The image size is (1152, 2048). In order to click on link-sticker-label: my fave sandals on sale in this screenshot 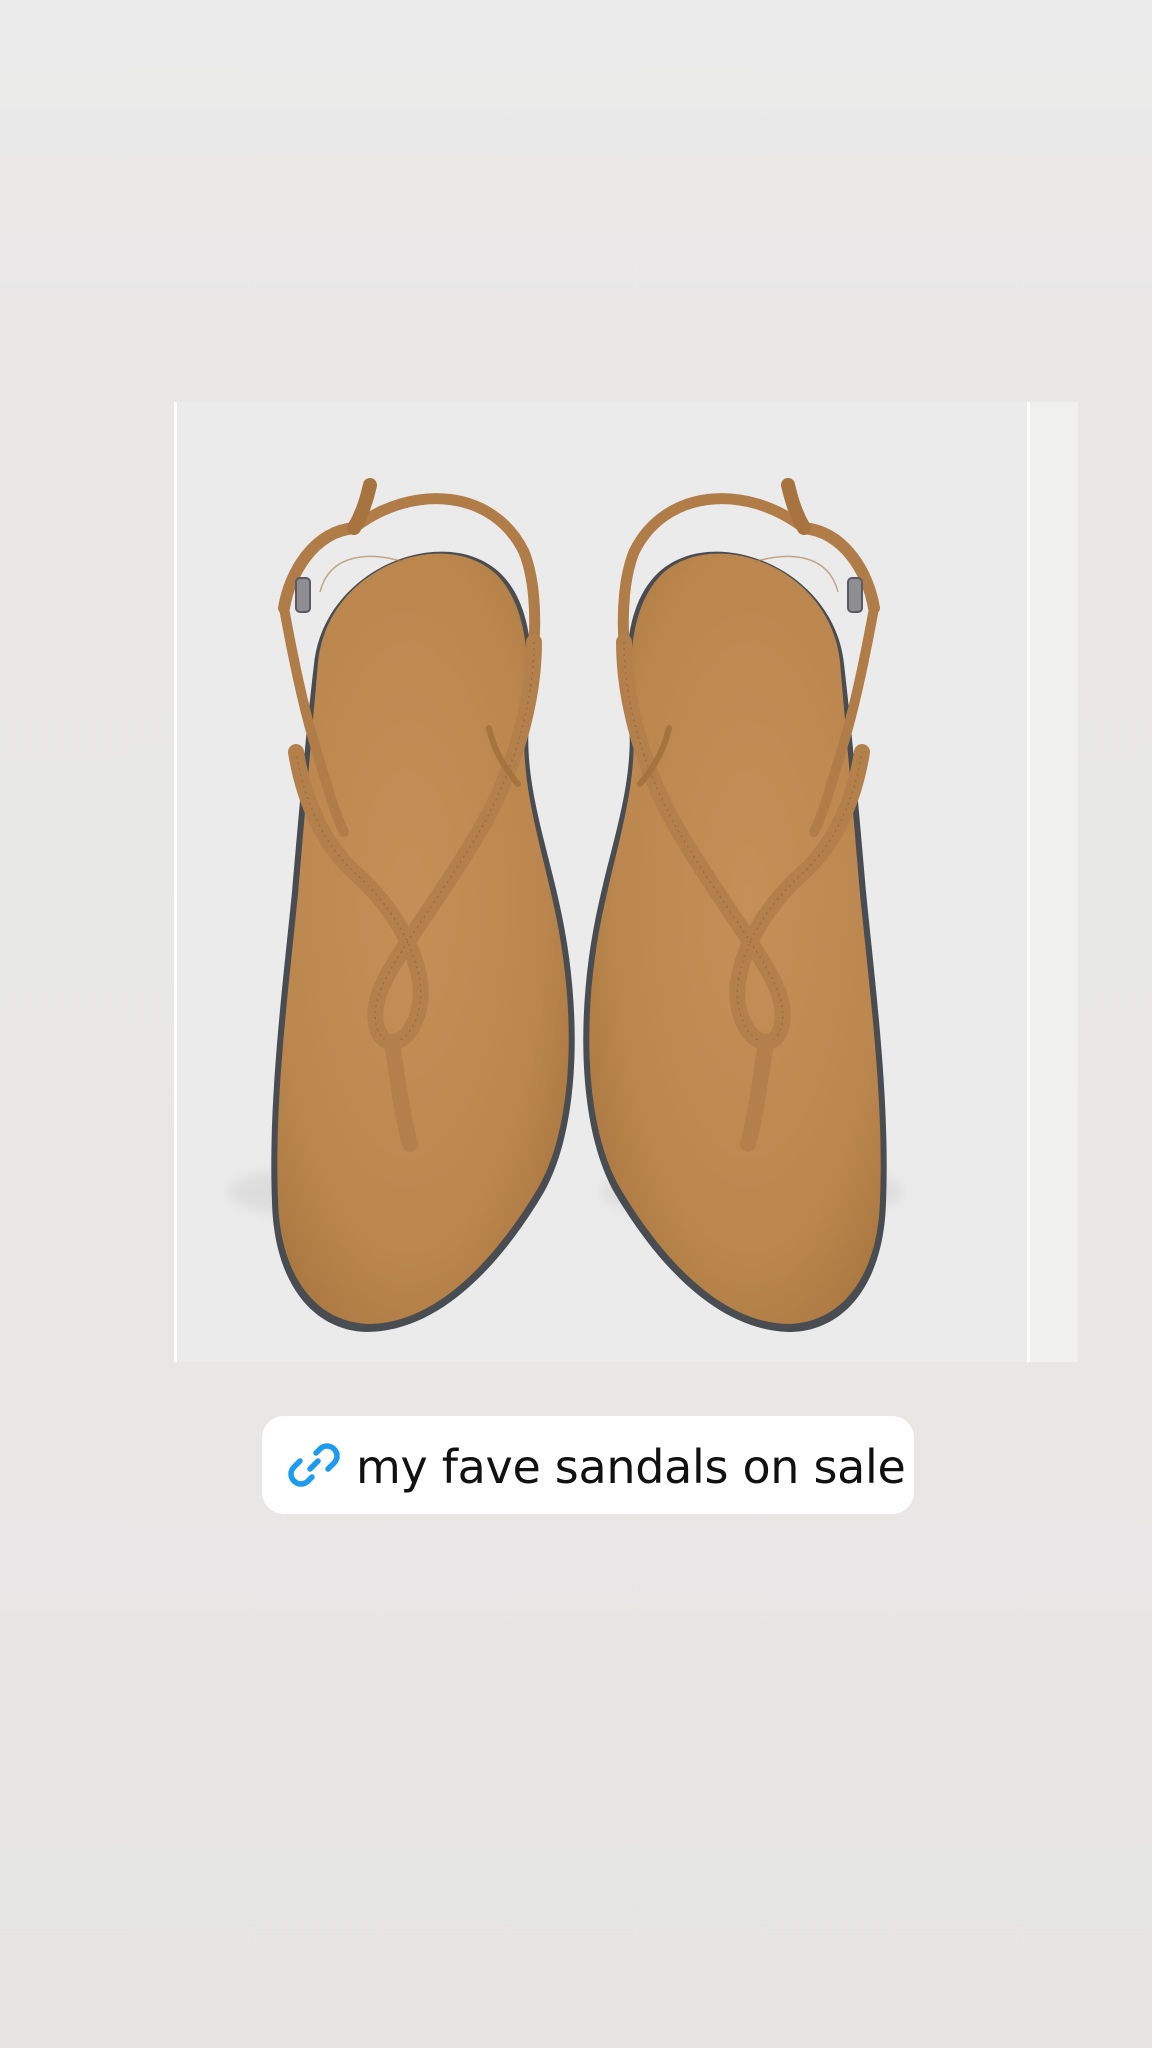, I will do `click(631, 1467)`.